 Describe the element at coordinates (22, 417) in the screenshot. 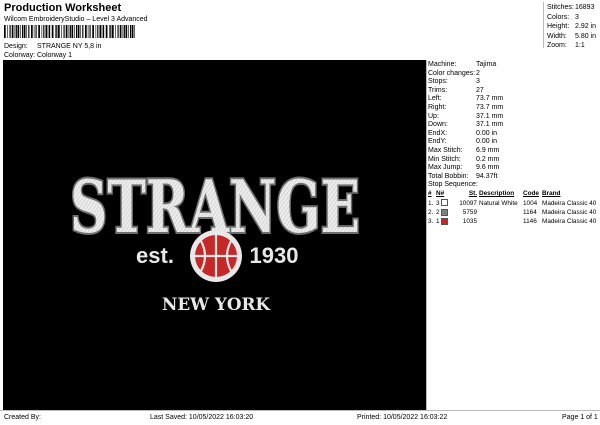

I see `created-by: Created By:` at that location.